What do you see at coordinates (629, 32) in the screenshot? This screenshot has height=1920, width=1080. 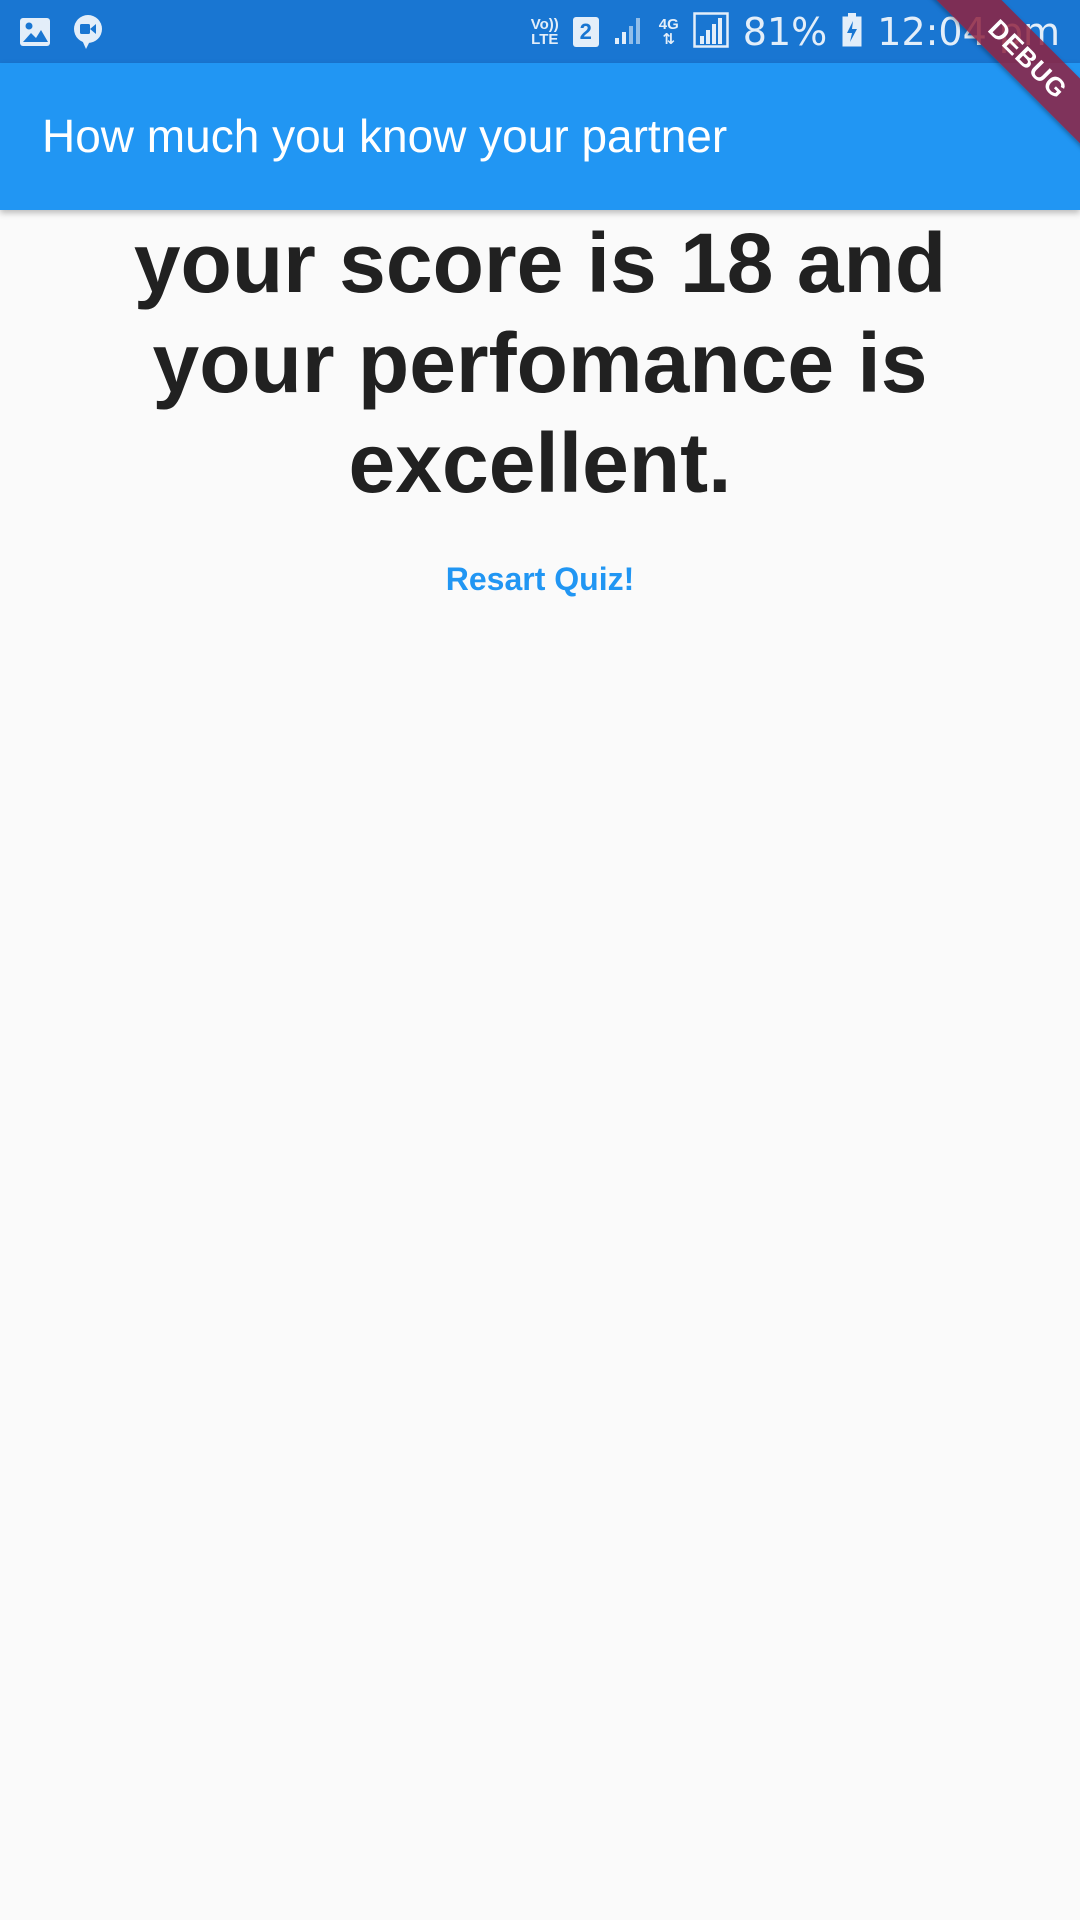 I see `signal-weak-icon` at bounding box center [629, 32].